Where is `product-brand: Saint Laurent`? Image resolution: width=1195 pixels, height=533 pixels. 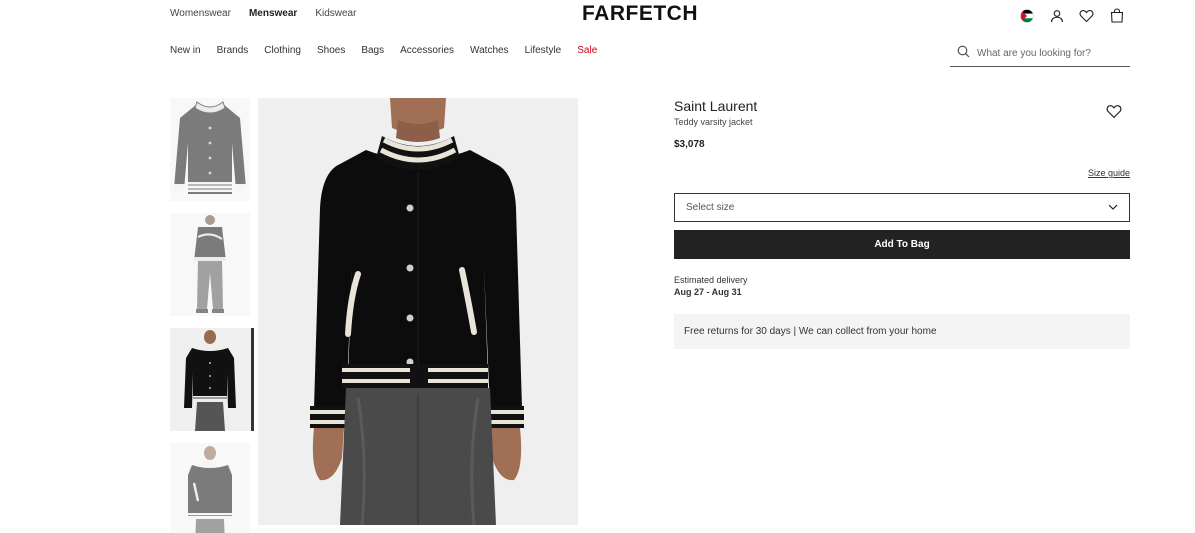 product-brand: Saint Laurent is located at coordinates (902, 106).